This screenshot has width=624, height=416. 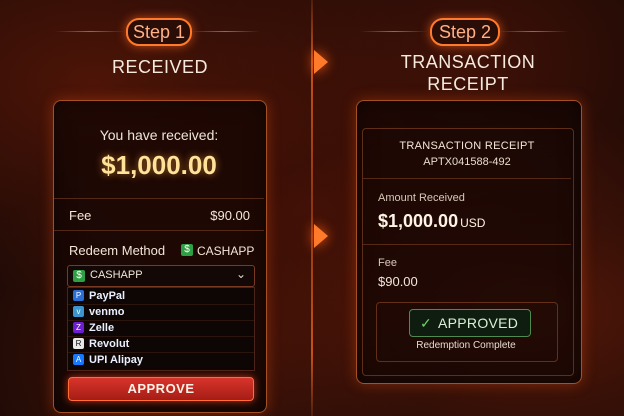 What do you see at coordinates (159, 165) in the screenshot?
I see `received-amount: $1,000.00` at bounding box center [159, 165].